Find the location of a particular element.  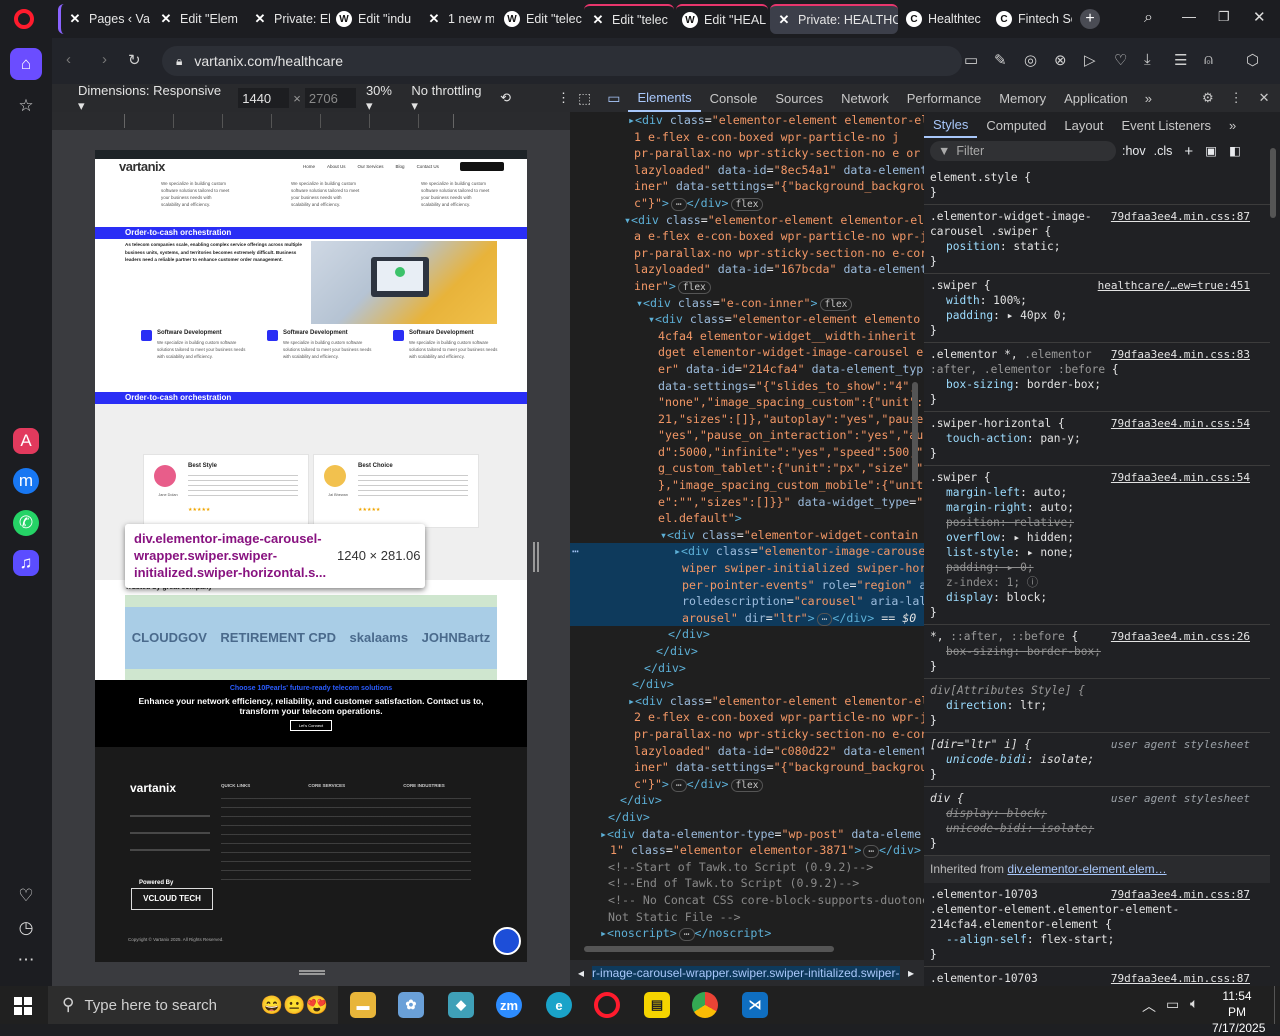

throttling-select: No throttling ▾ is located at coordinates (450, 98).